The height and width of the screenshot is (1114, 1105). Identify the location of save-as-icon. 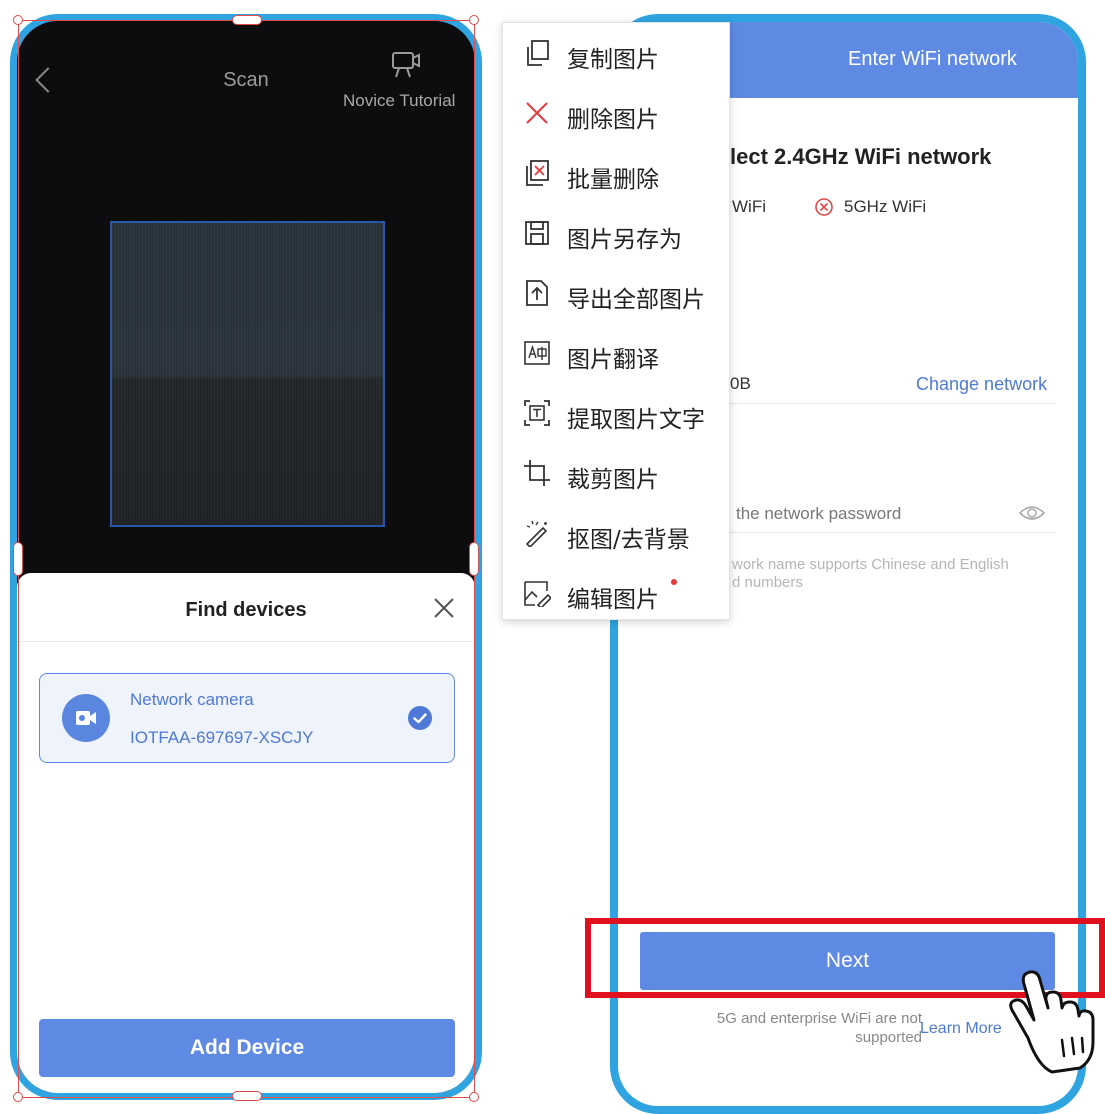
(537, 233).